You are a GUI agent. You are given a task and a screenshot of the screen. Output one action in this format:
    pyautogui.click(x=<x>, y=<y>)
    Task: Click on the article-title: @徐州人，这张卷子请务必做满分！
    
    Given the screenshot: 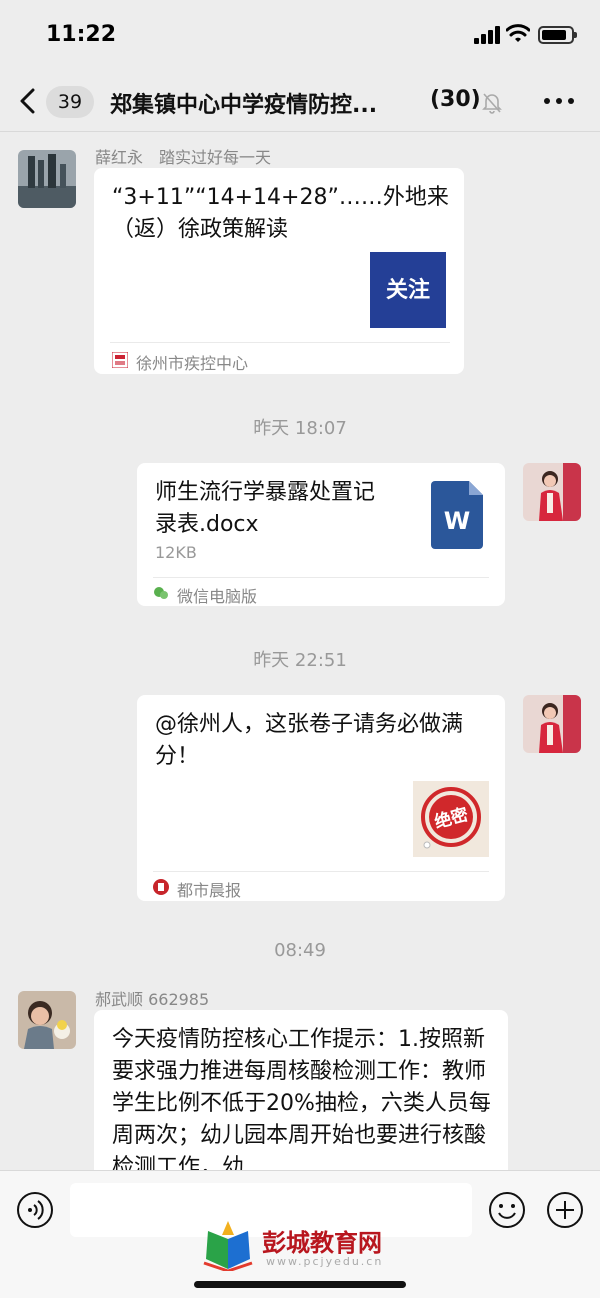 What is the action you would take?
    pyautogui.click(x=309, y=740)
    